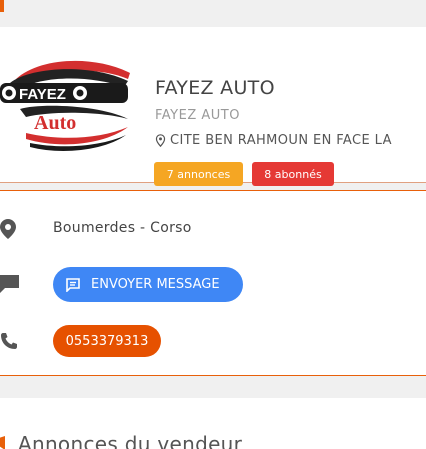 This screenshot has height=449, width=426. Describe the element at coordinates (2, 6) in the screenshot. I see `accent-edge` at that location.